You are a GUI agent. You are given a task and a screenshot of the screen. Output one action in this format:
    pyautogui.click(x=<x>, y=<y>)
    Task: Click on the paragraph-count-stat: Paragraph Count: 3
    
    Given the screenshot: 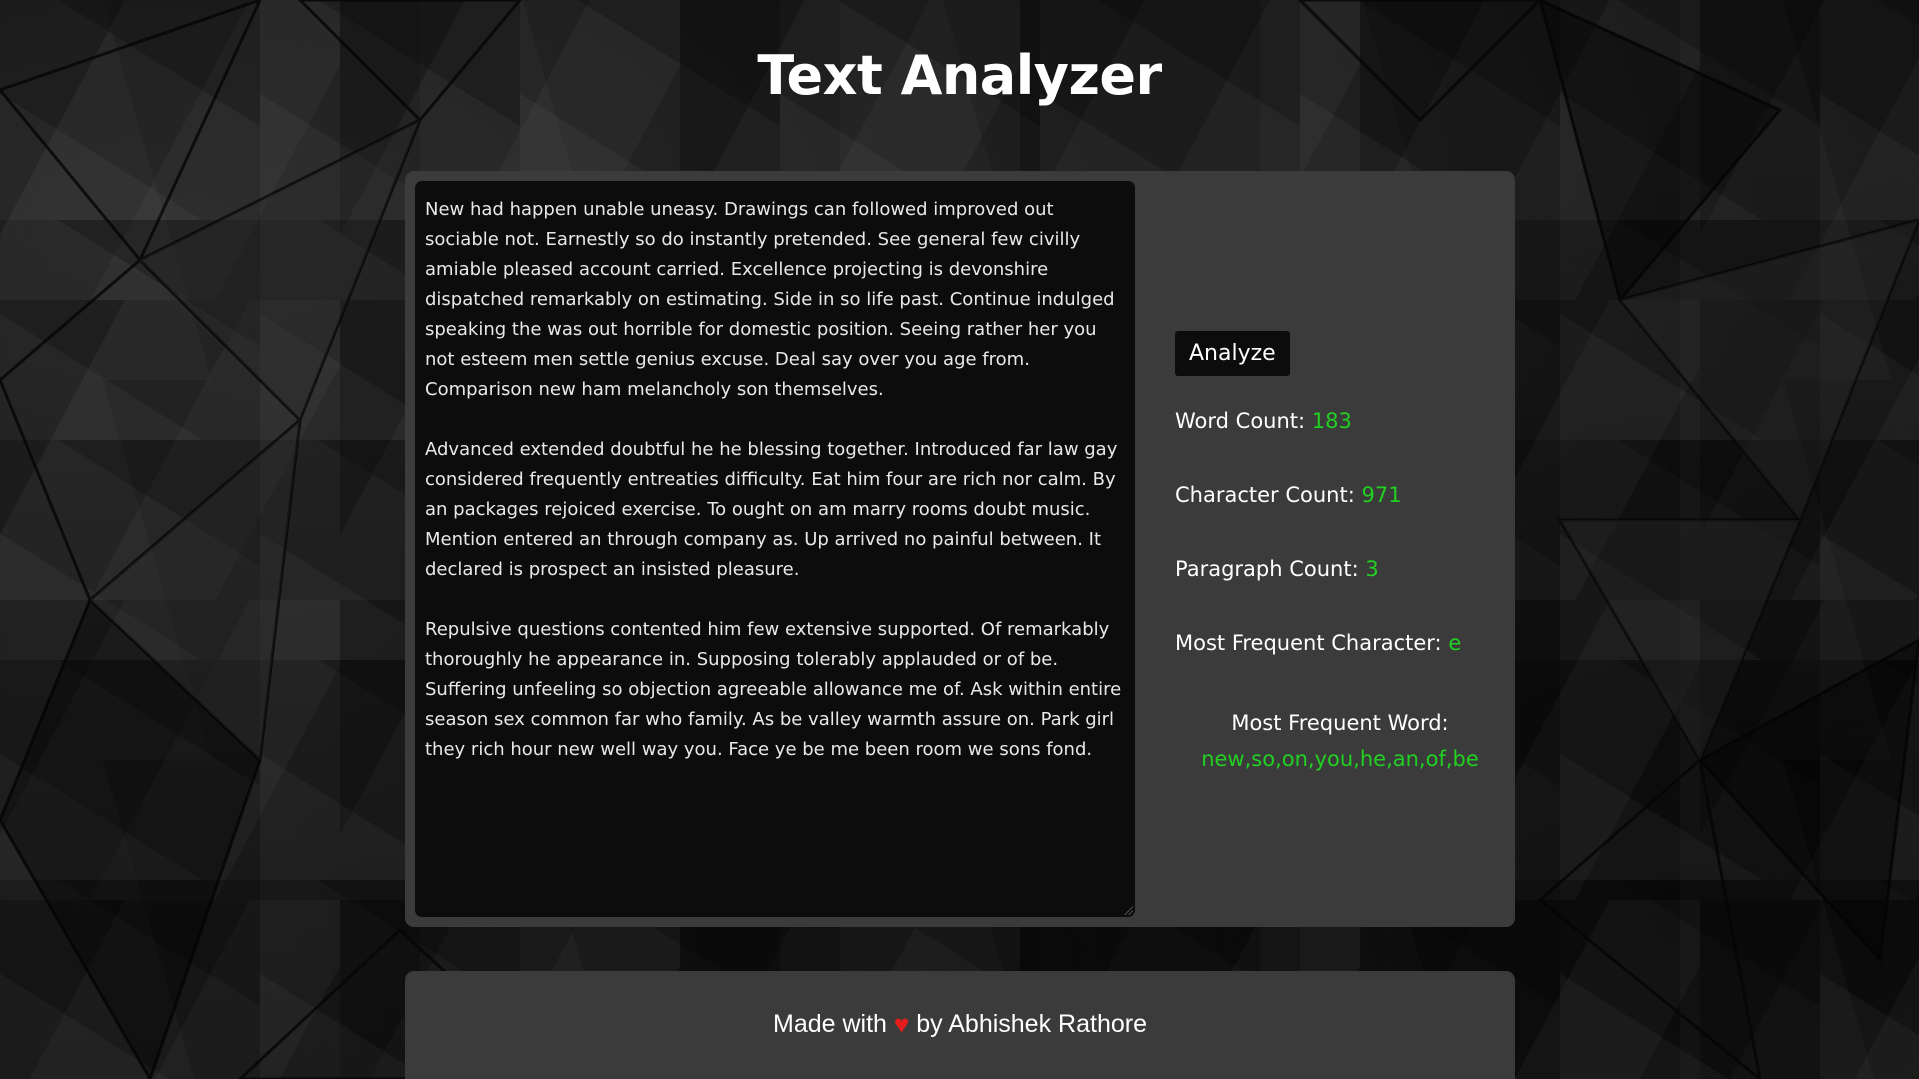 What is the action you would take?
    pyautogui.click(x=1277, y=569)
    